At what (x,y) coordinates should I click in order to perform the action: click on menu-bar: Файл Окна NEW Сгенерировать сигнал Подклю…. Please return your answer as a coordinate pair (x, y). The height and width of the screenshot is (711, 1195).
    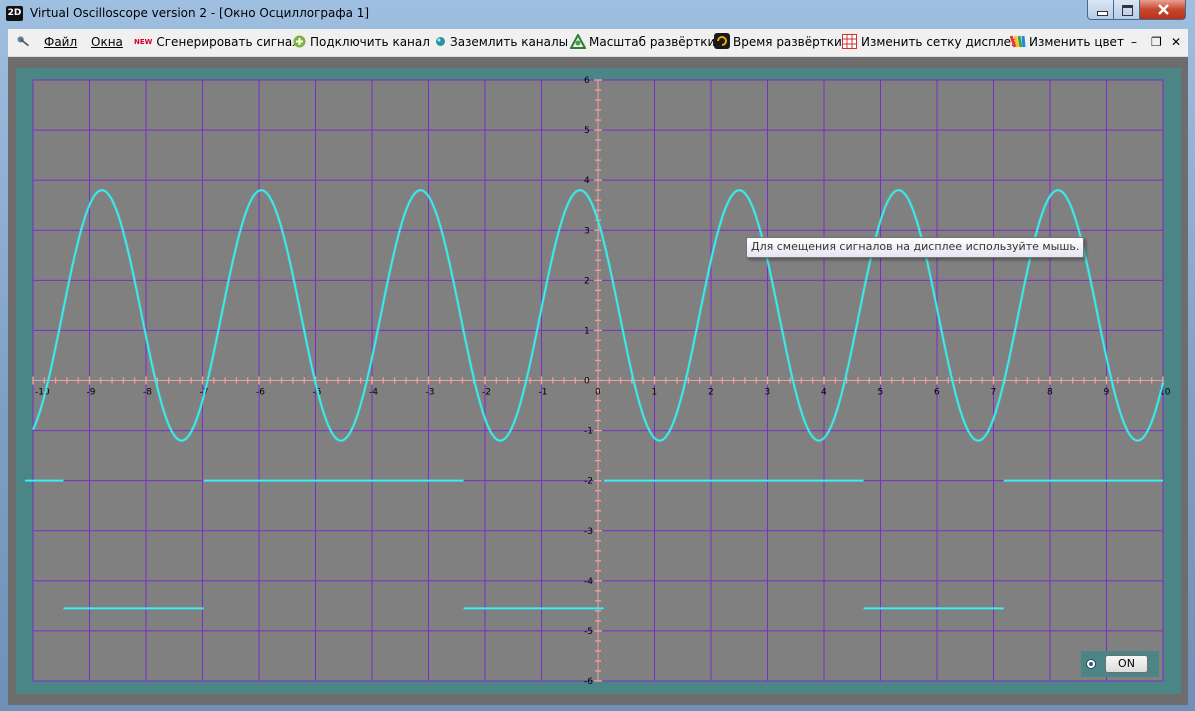
    Looking at the image, I should click on (598, 43).